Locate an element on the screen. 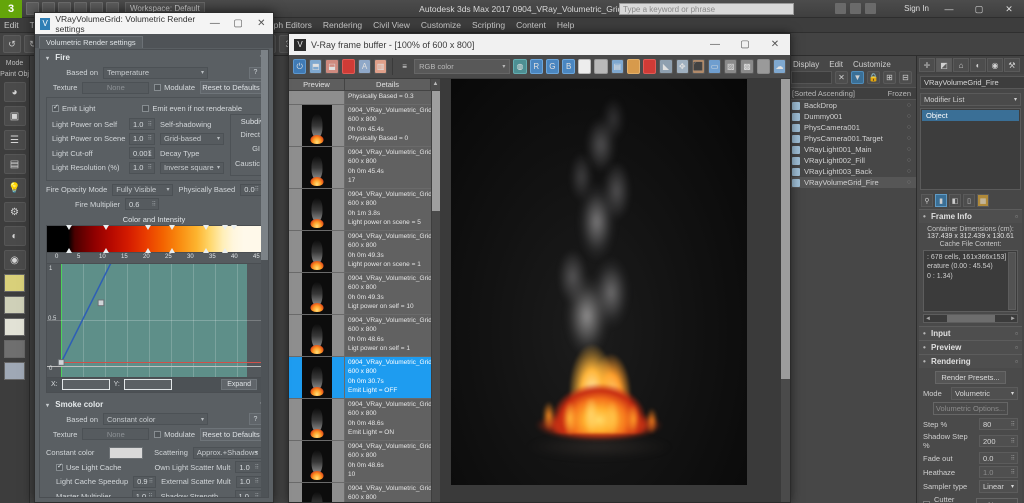 The width and height of the screenshot is (1024, 503). mode-dropdown: Volumetric is located at coordinates (984, 393).